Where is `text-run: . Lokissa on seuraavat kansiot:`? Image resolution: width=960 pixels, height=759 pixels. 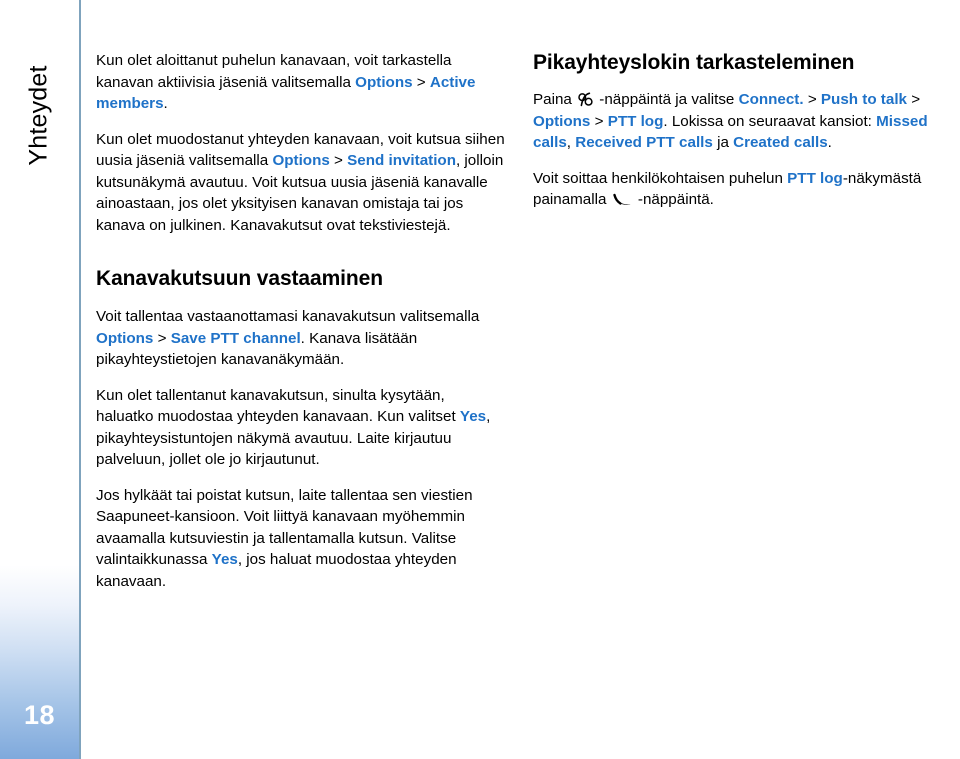 text-run: . Lokissa on seuraavat kansiot: is located at coordinates (770, 121).